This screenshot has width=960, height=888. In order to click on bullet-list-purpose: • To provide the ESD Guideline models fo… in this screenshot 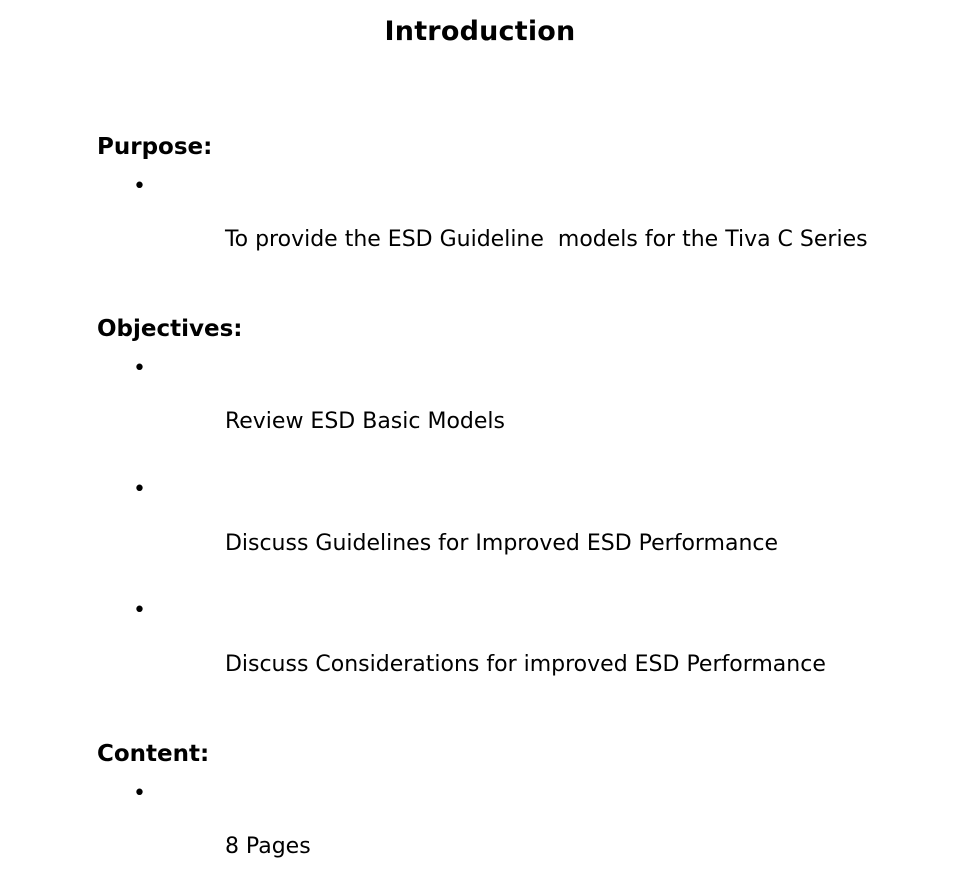, I will do `click(507, 227)`.